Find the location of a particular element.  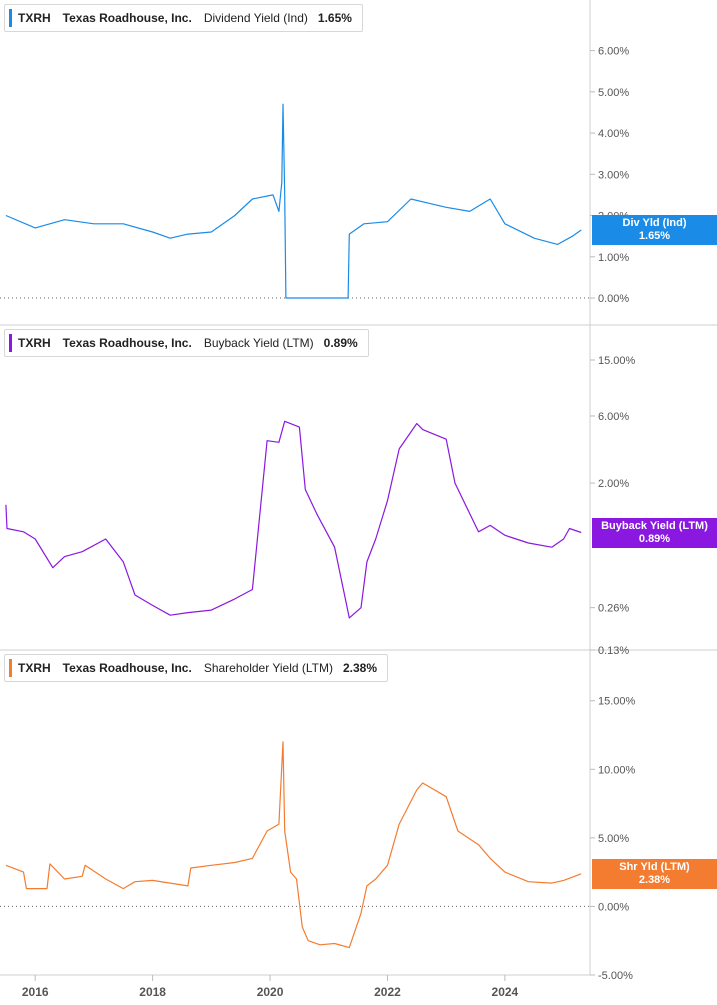

legend-value: 1.65% is located at coordinates (334, 18).